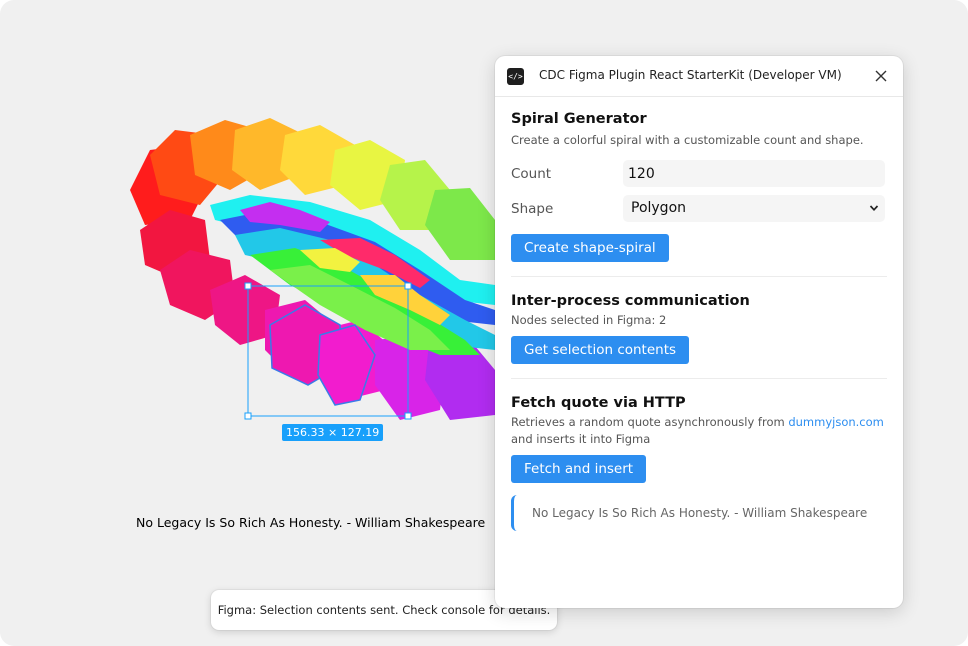 The width and height of the screenshot is (968, 646). What do you see at coordinates (515, 76) in the screenshot?
I see `code-icon: </>` at bounding box center [515, 76].